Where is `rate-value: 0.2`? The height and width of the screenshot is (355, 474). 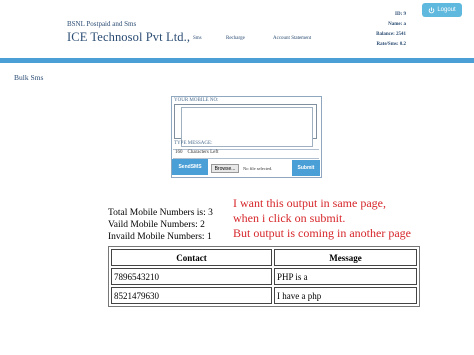
rate-value: 0.2 is located at coordinates (402, 44).